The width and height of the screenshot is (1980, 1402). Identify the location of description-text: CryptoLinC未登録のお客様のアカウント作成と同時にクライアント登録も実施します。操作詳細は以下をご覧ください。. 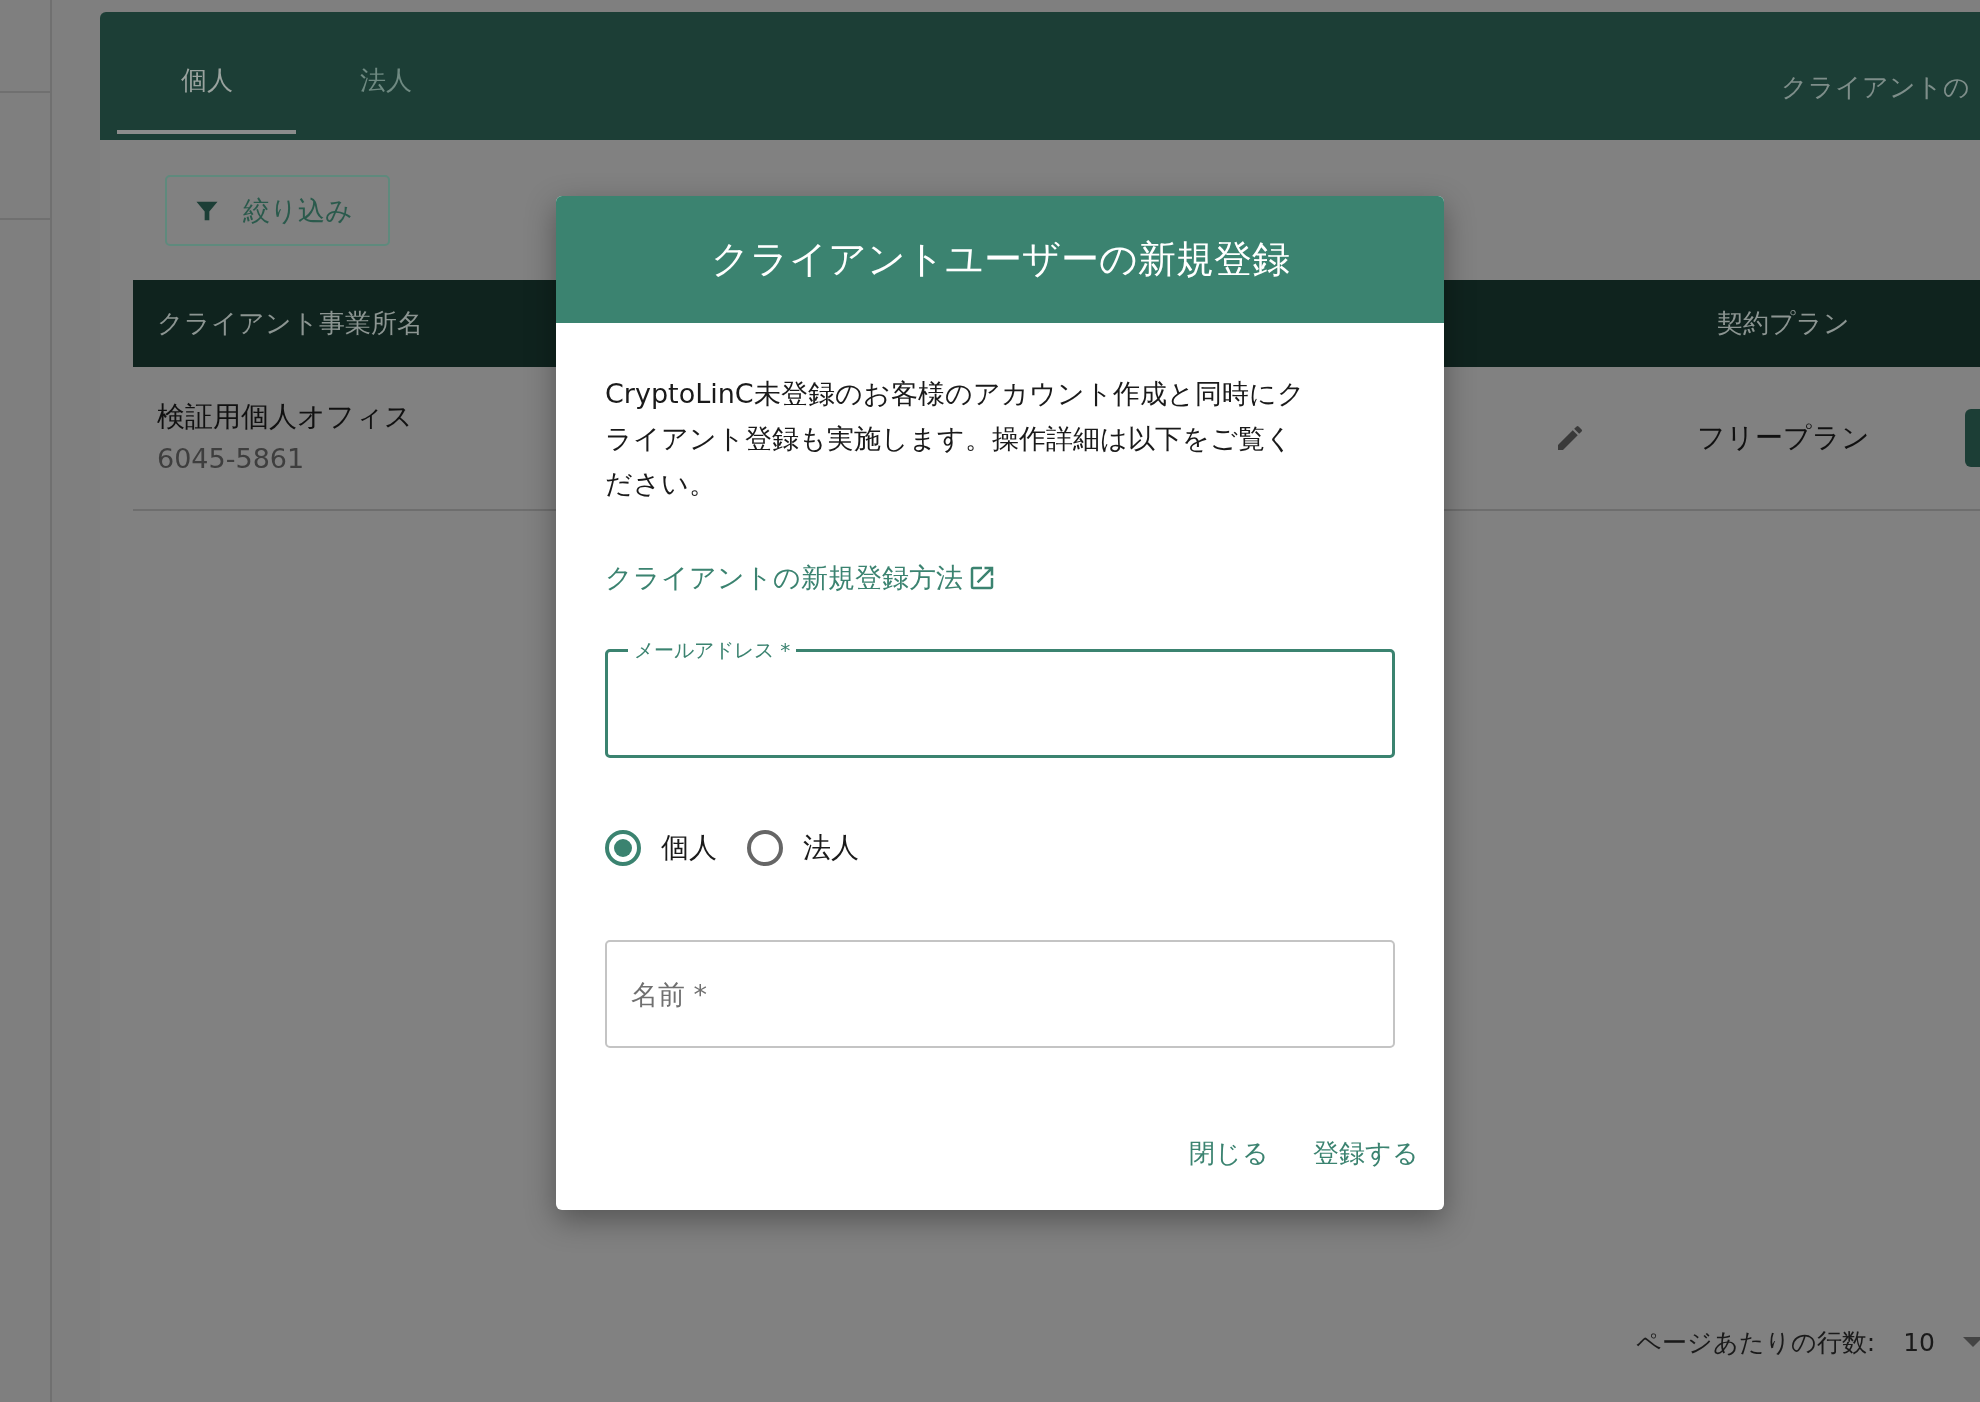
(955, 439).